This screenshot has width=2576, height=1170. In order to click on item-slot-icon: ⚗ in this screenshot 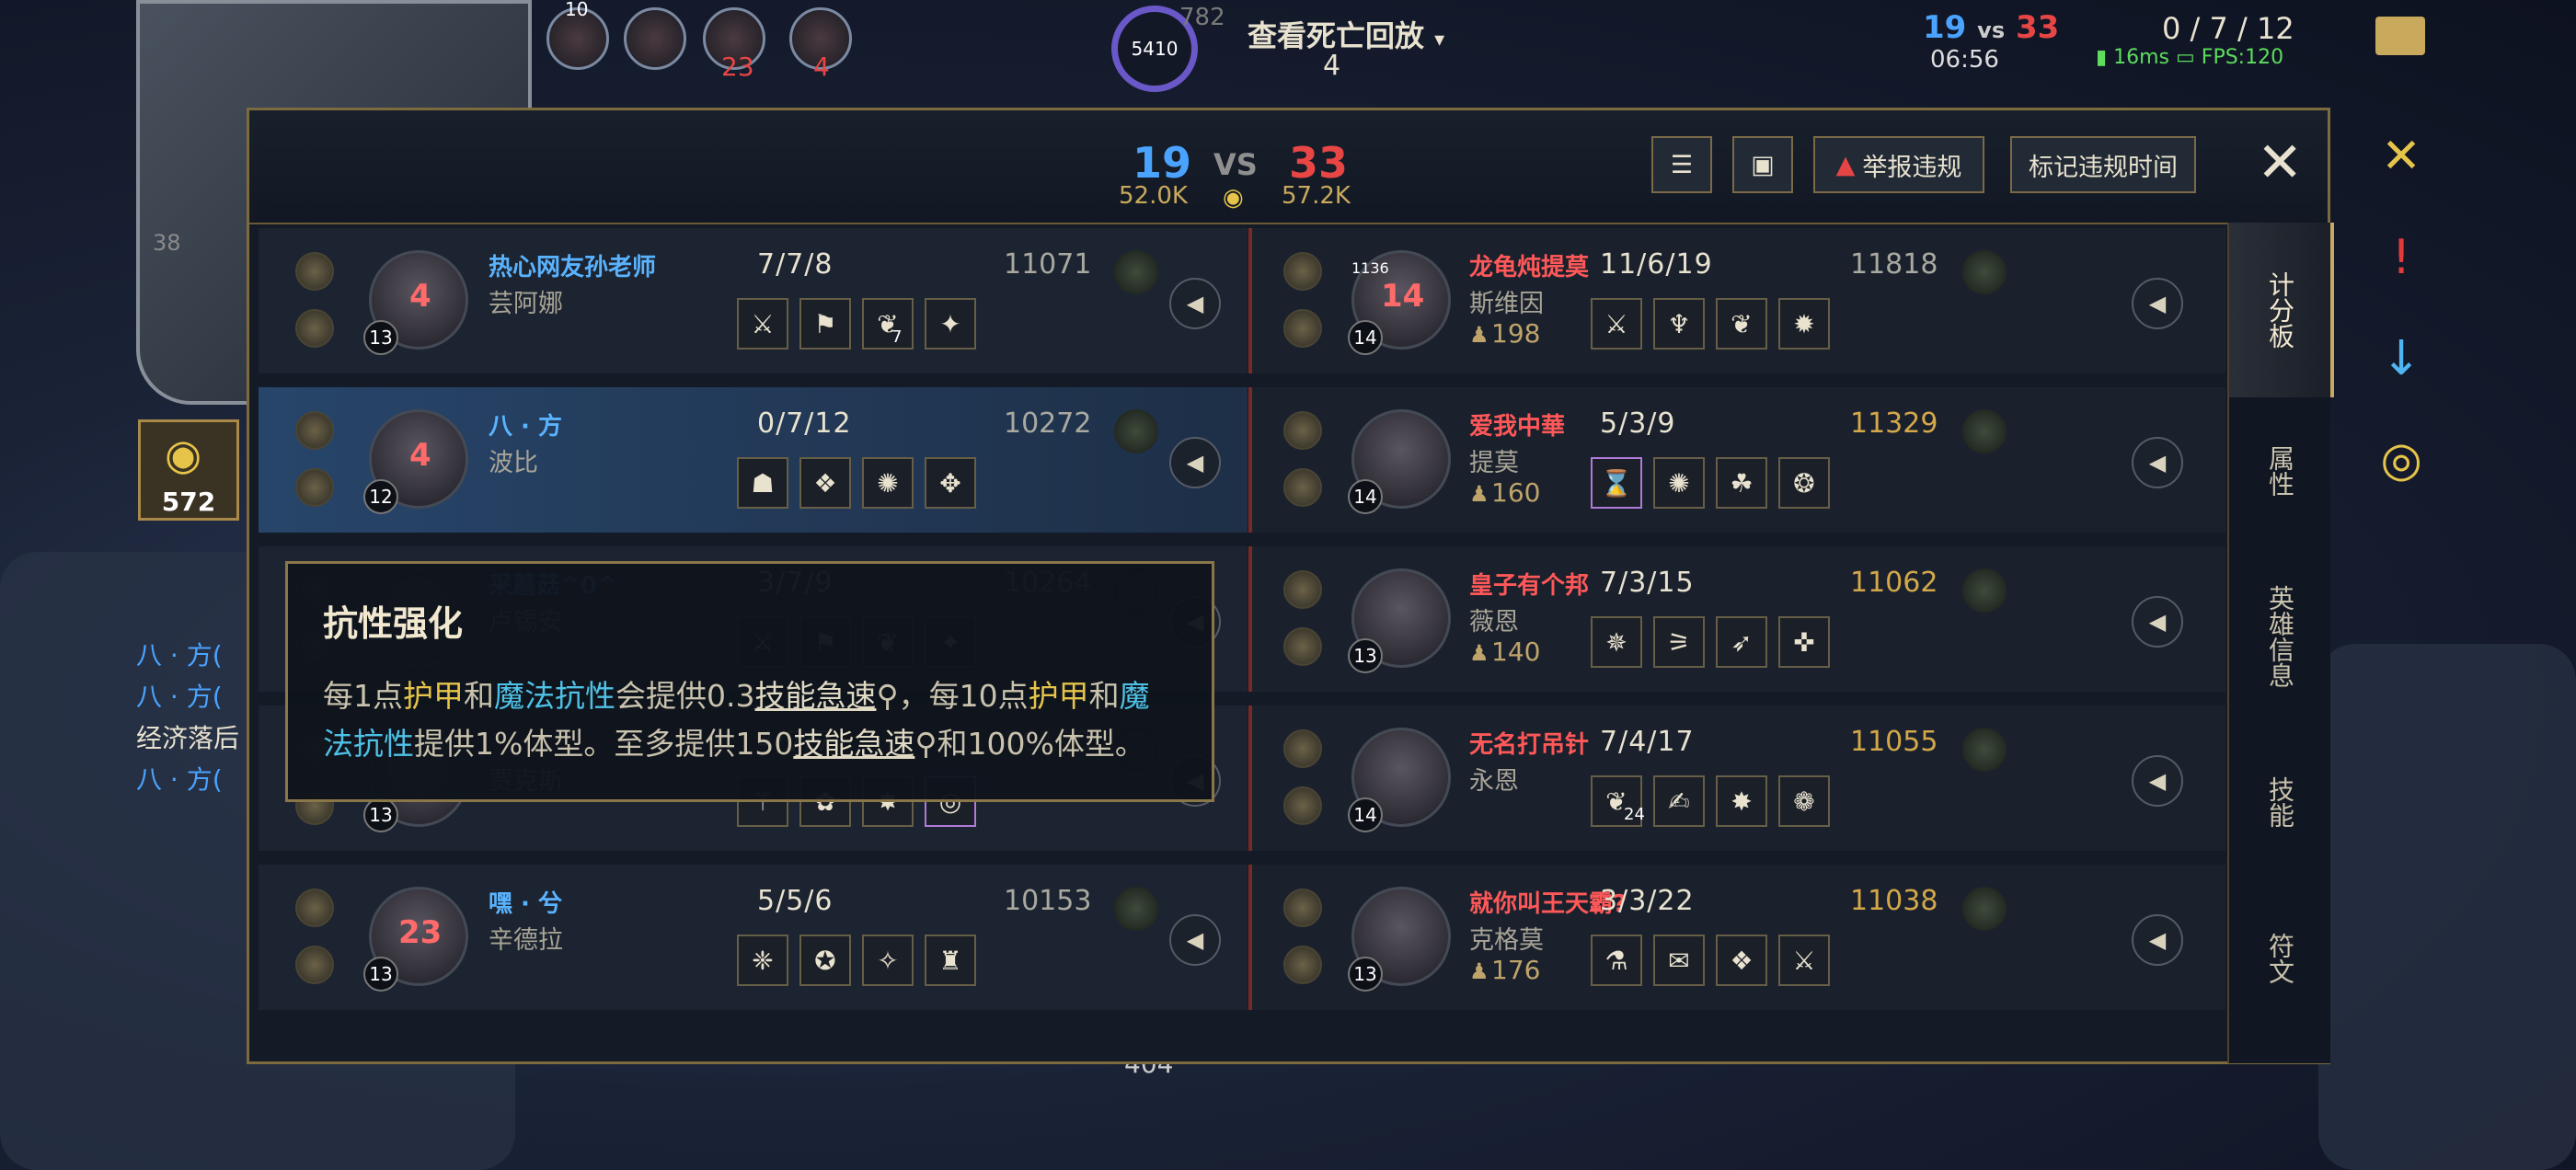, I will do `click(1616, 960)`.